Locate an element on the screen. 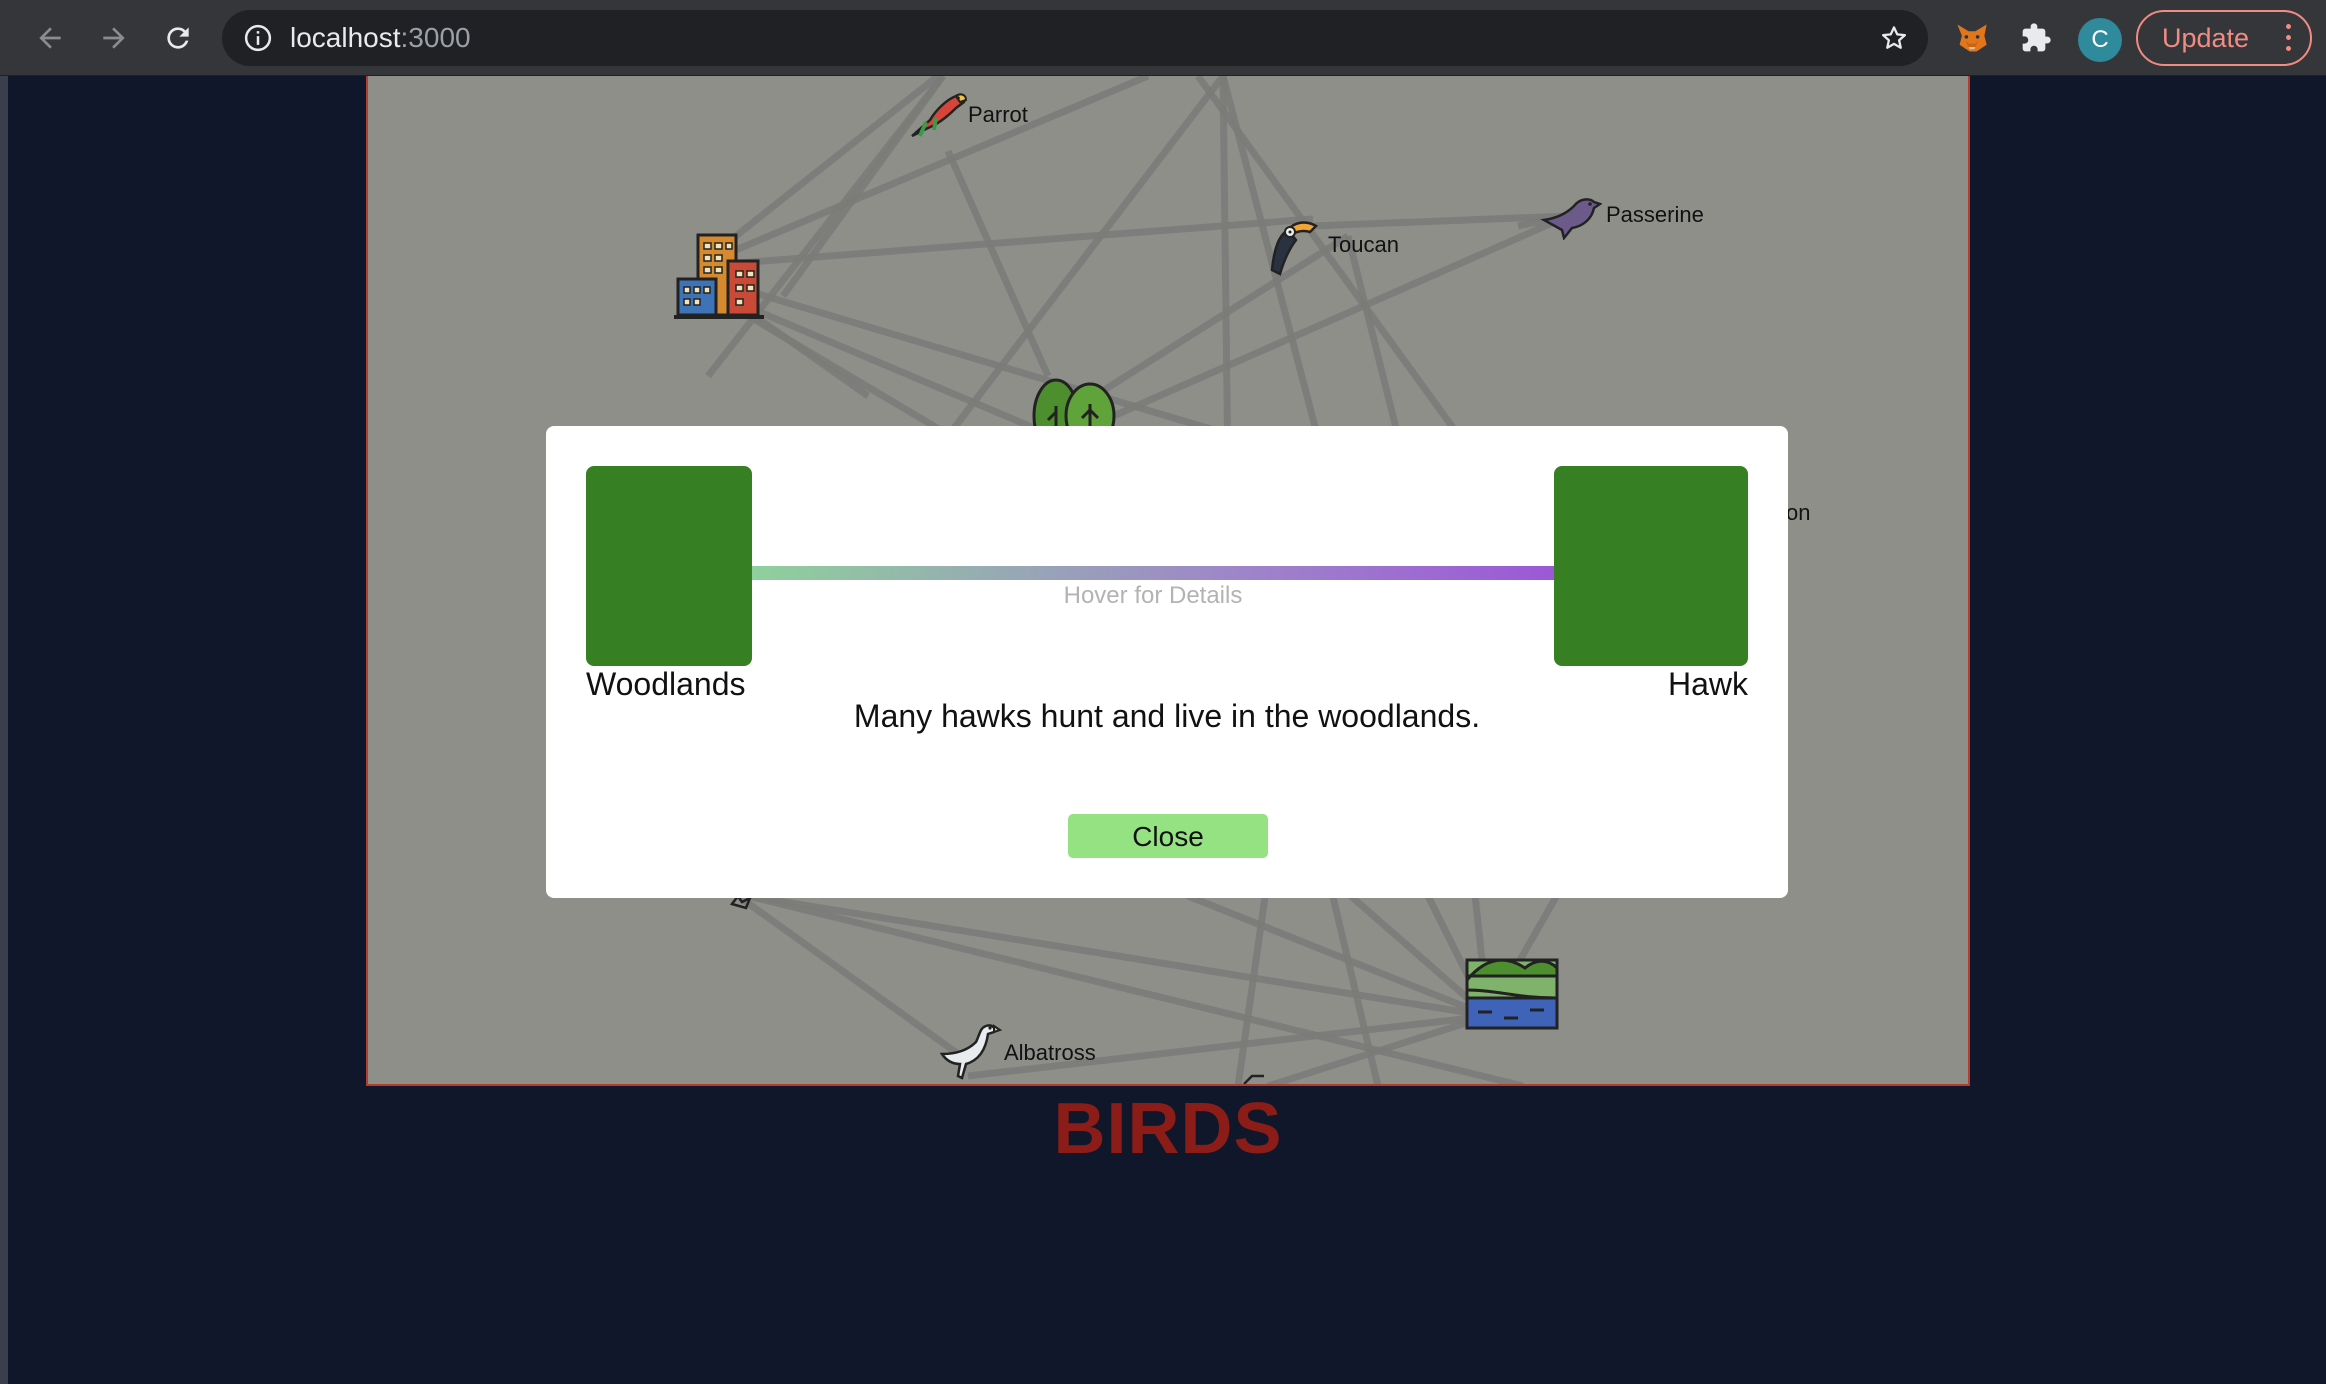  bookmark-star-icon is located at coordinates (1894, 38).